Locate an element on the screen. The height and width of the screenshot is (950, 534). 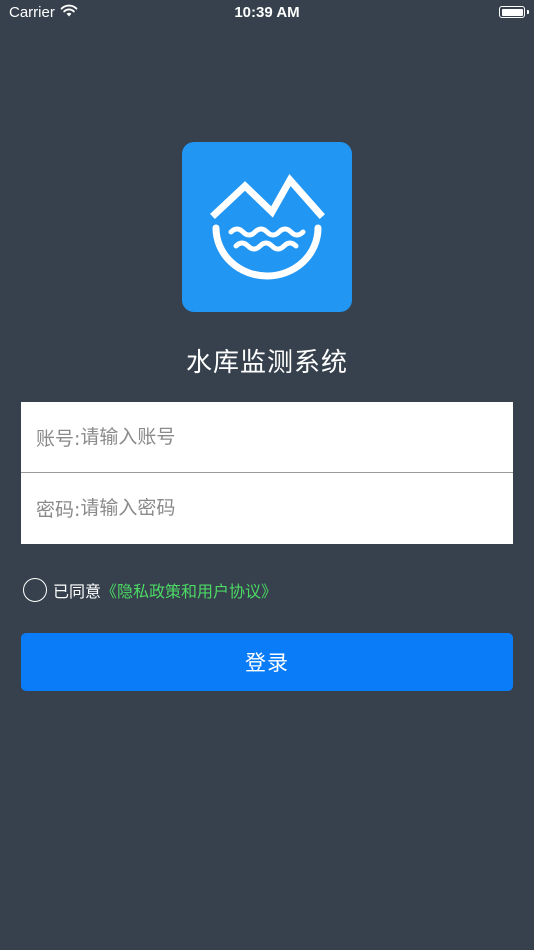
login-form: 账号: 密码: is located at coordinates (267, 473).